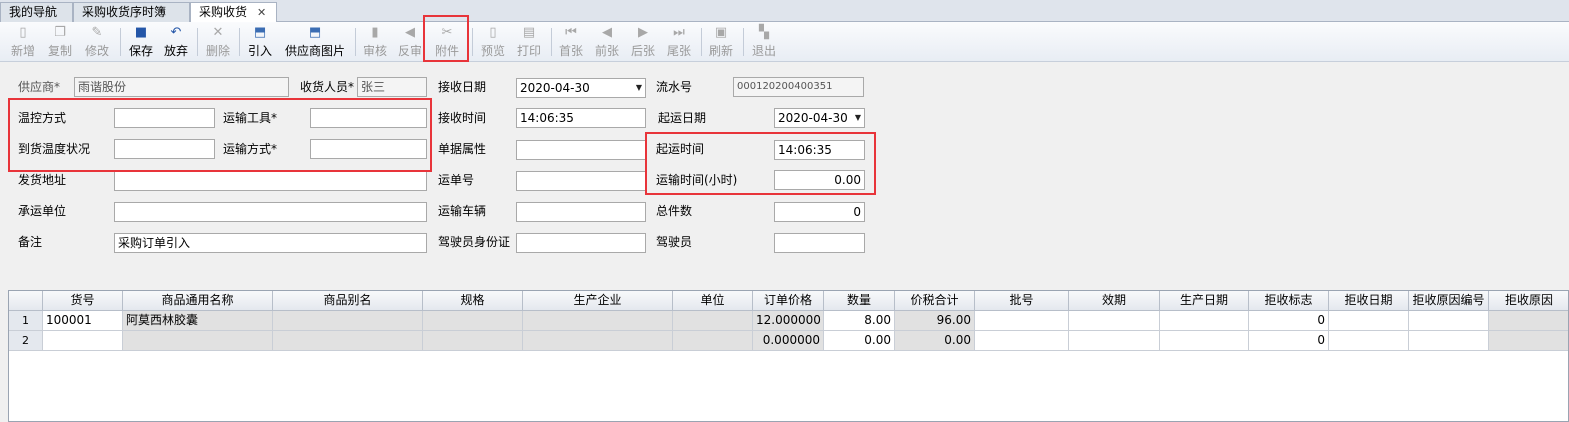 This screenshot has width=1569, height=422. I want to click on col-header-order-price: 订单价格, so click(788, 301).